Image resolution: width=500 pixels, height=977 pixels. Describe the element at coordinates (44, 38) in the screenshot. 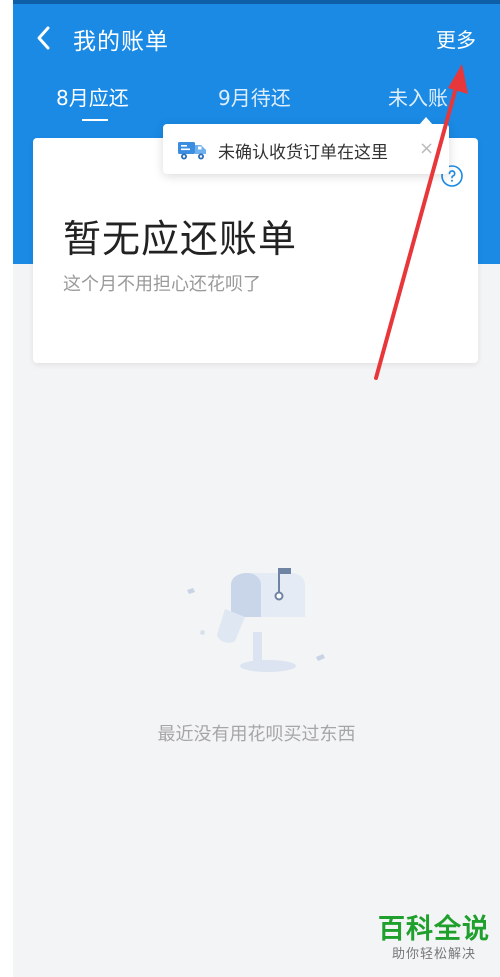

I see `chevron-left-icon` at that location.